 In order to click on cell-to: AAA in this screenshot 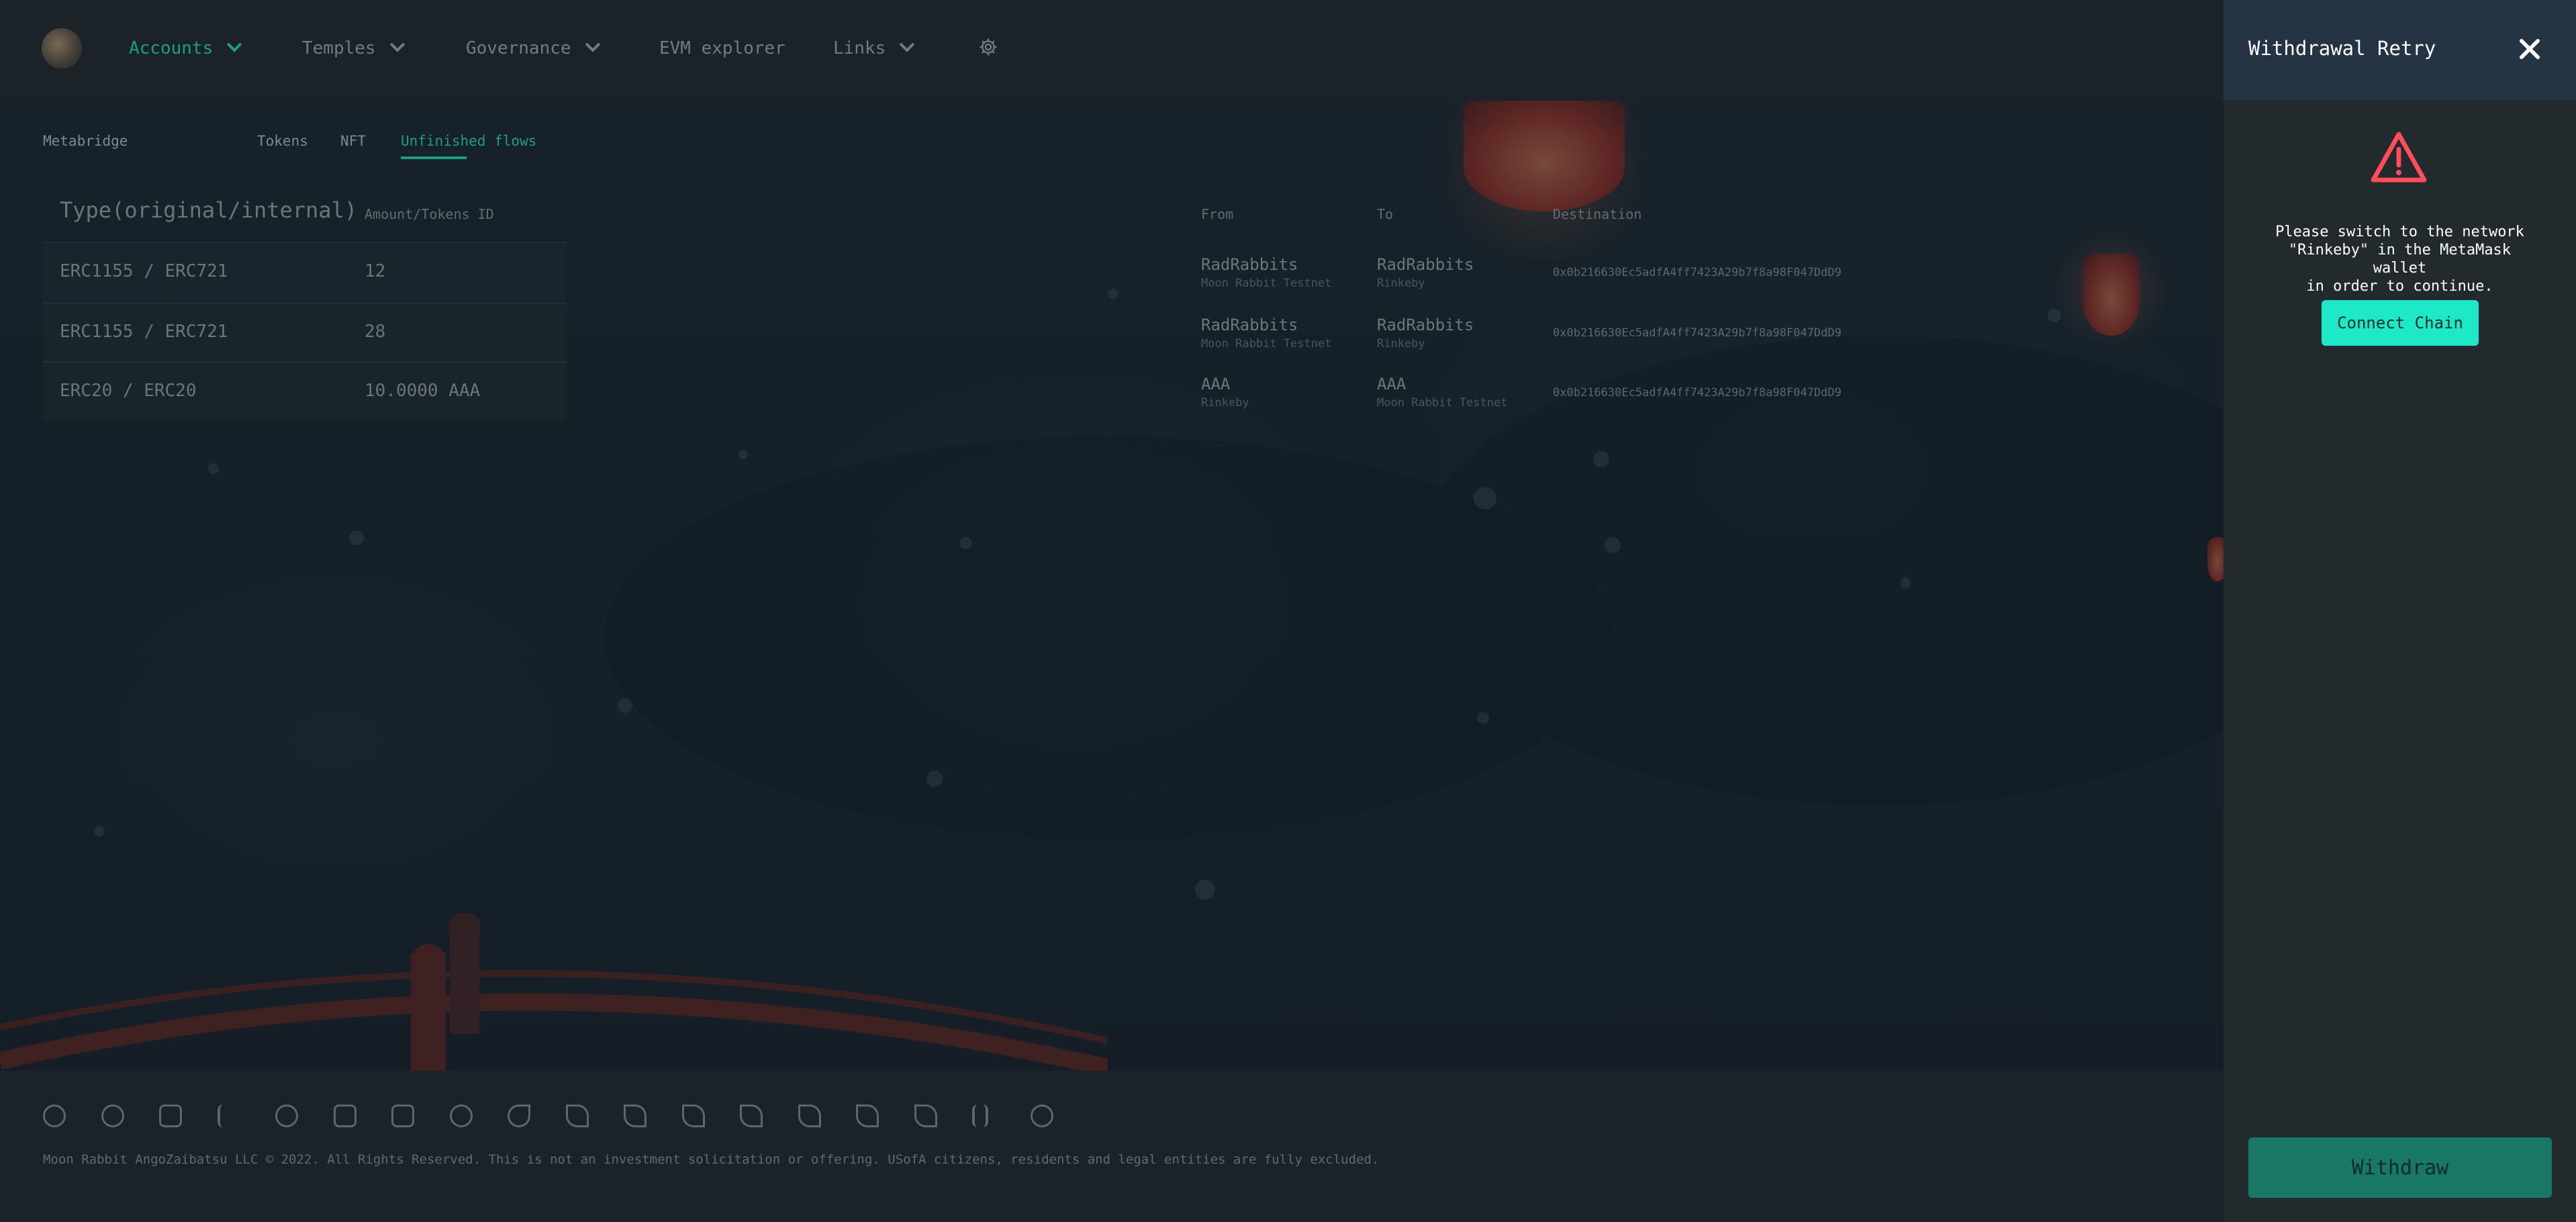, I will do `click(1391, 384)`.